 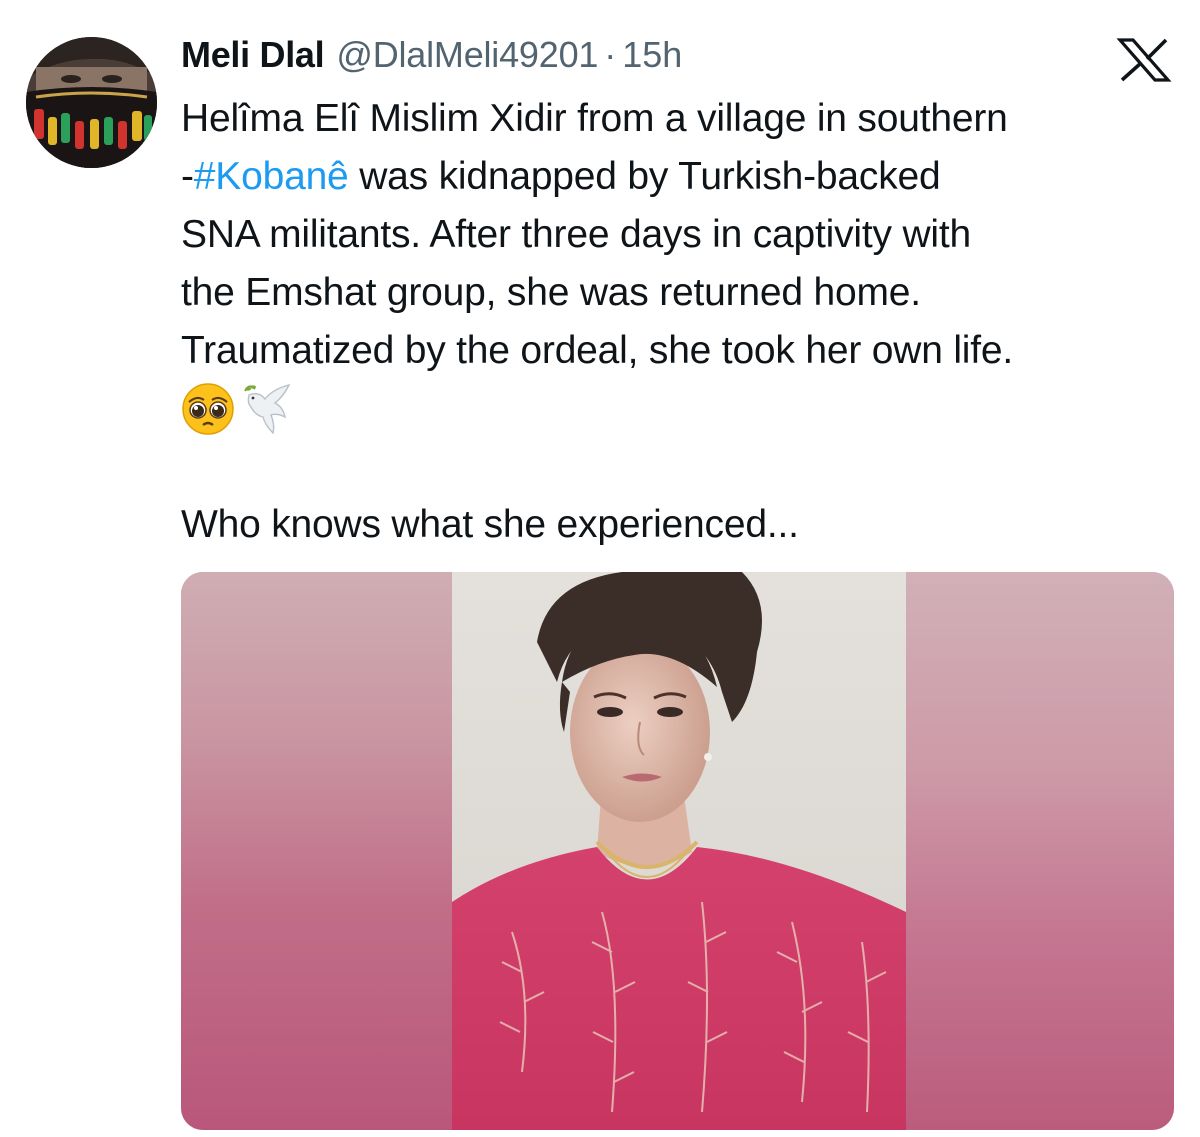 What do you see at coordinates (1144, 60) in the screenshot?
I see `x-logo-icon` at bounding box center [1144, 60].